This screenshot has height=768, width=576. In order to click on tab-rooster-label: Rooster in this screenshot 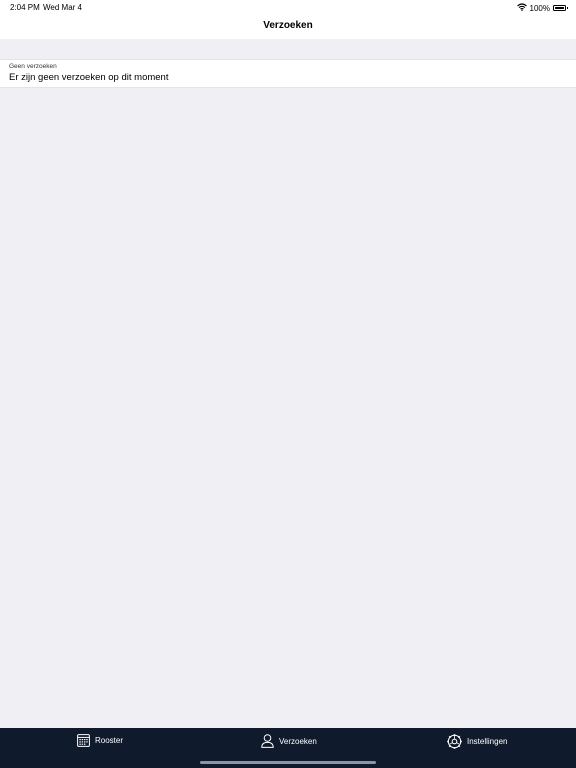, I will do `click(109, 740)`.